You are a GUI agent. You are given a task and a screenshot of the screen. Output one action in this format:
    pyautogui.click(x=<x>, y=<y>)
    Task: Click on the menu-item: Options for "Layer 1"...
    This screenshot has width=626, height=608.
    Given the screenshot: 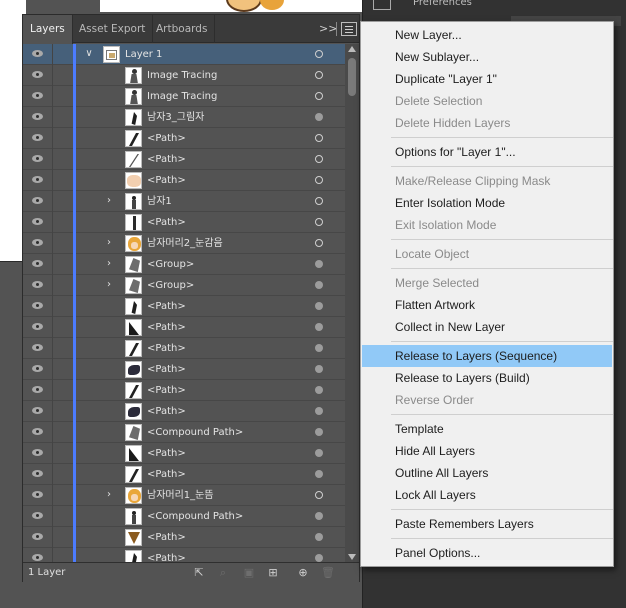 What is the action you would take?
    pyautogui.click(x=487, y=152)
    